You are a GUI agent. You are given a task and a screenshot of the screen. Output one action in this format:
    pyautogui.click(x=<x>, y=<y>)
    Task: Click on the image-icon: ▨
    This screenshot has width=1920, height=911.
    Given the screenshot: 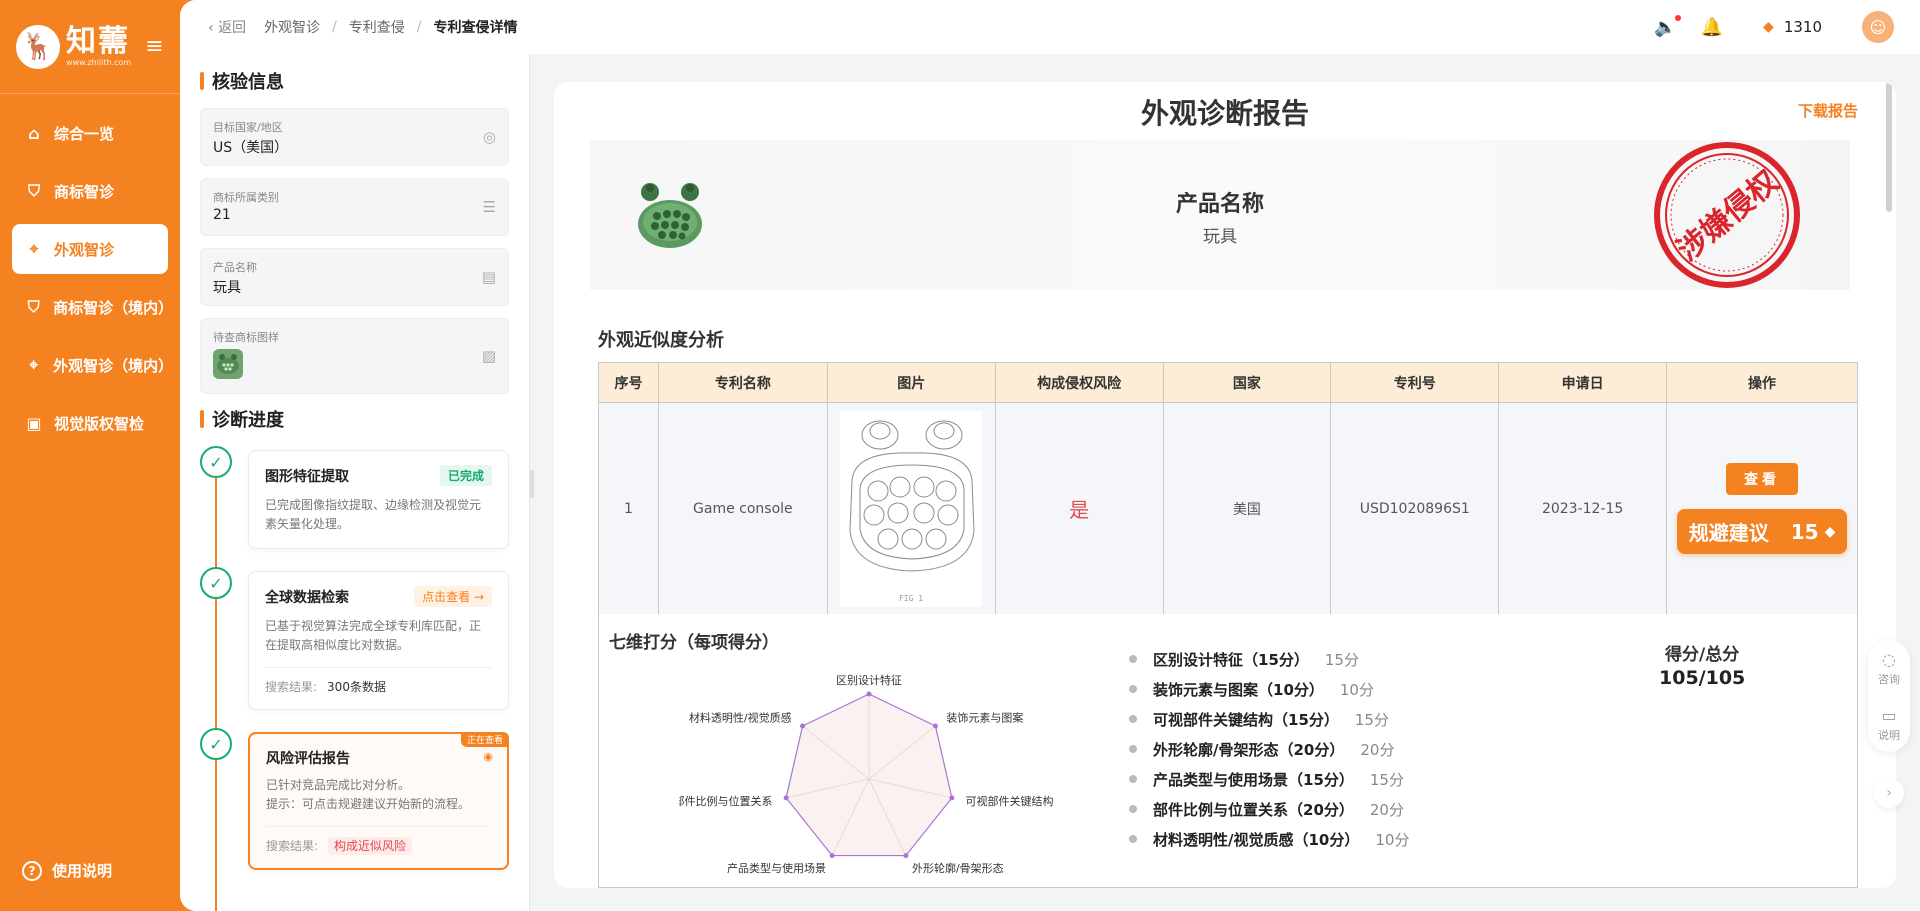 What is the action you would take?
    pyautogui.click(x=488, y=356)
    